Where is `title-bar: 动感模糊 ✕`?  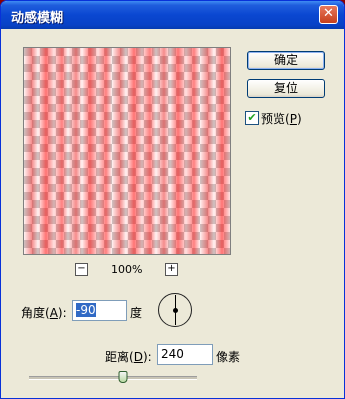 title-bar: 动感模糊 ✕ is located at coordinates (172, 15).